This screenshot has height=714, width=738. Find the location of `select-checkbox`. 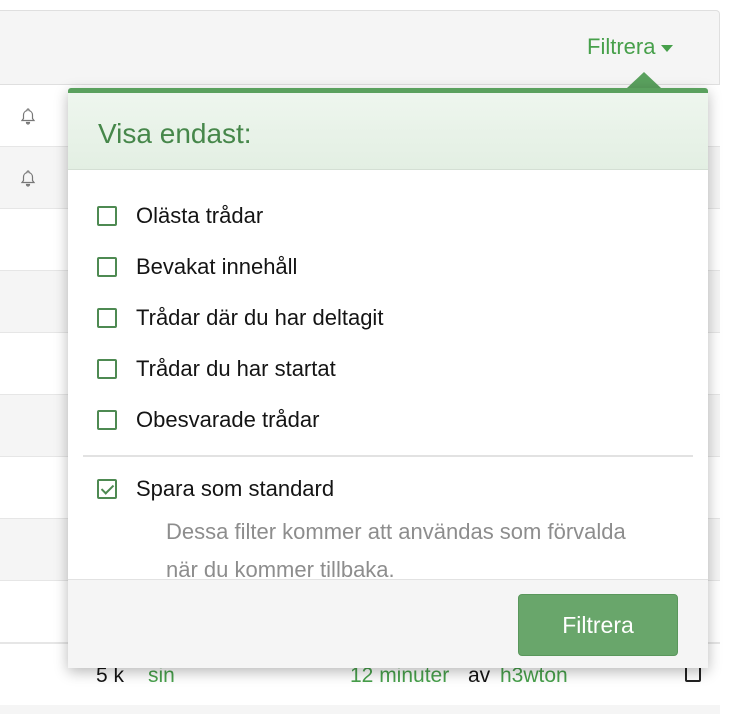

select-checkbox is located at coordinates (693, 674).